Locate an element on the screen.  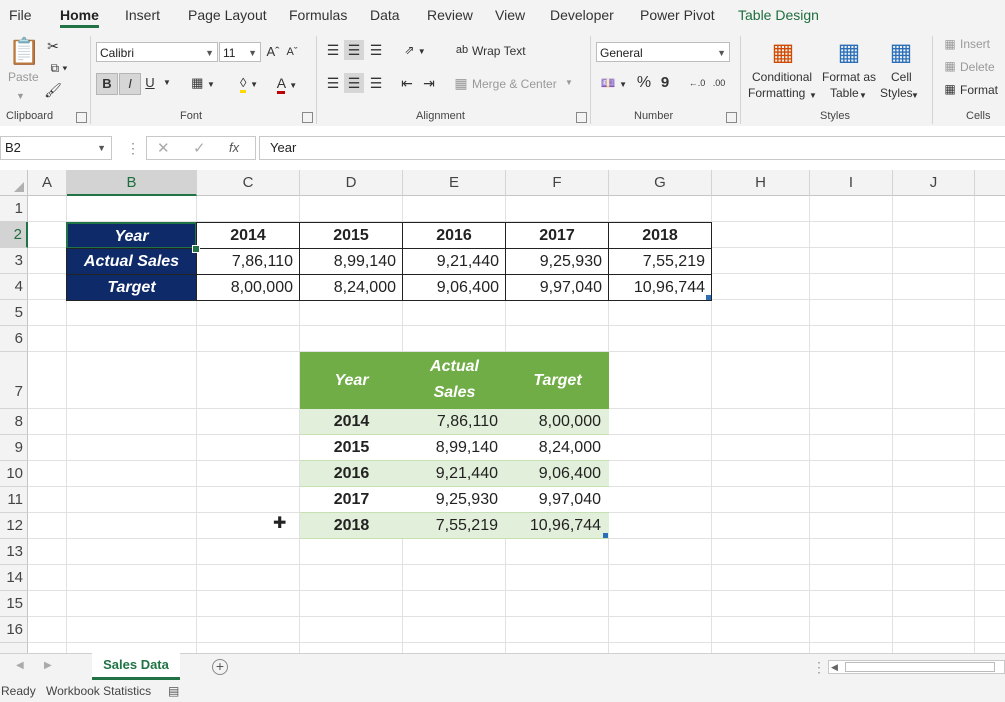
table2-cell-actual: 9,25,930 is located at coordinates (454, 500).